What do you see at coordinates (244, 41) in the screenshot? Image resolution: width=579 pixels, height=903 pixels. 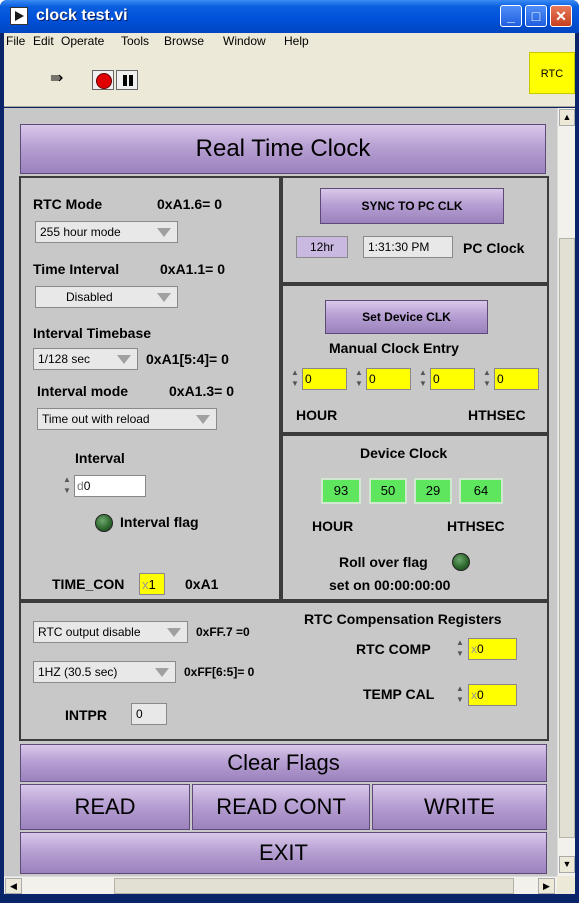 I see `menu-window: Window` at bounding box center [244, 41].